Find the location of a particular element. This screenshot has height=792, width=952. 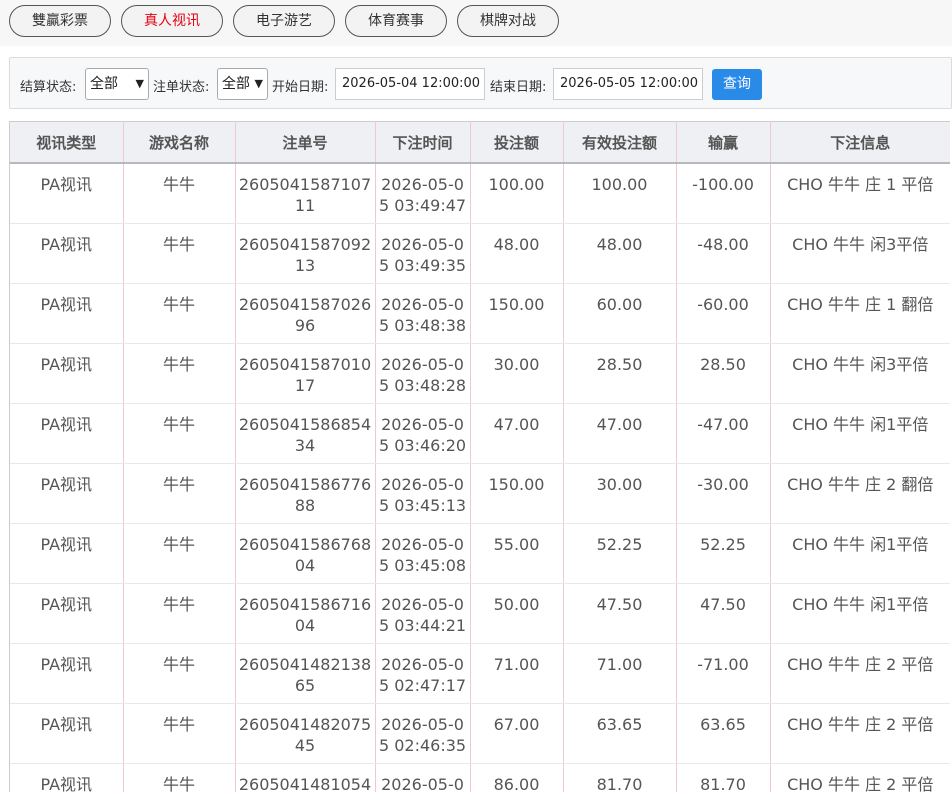

tab-live-video: 真人视讯 is located at coordinates (172, 21).